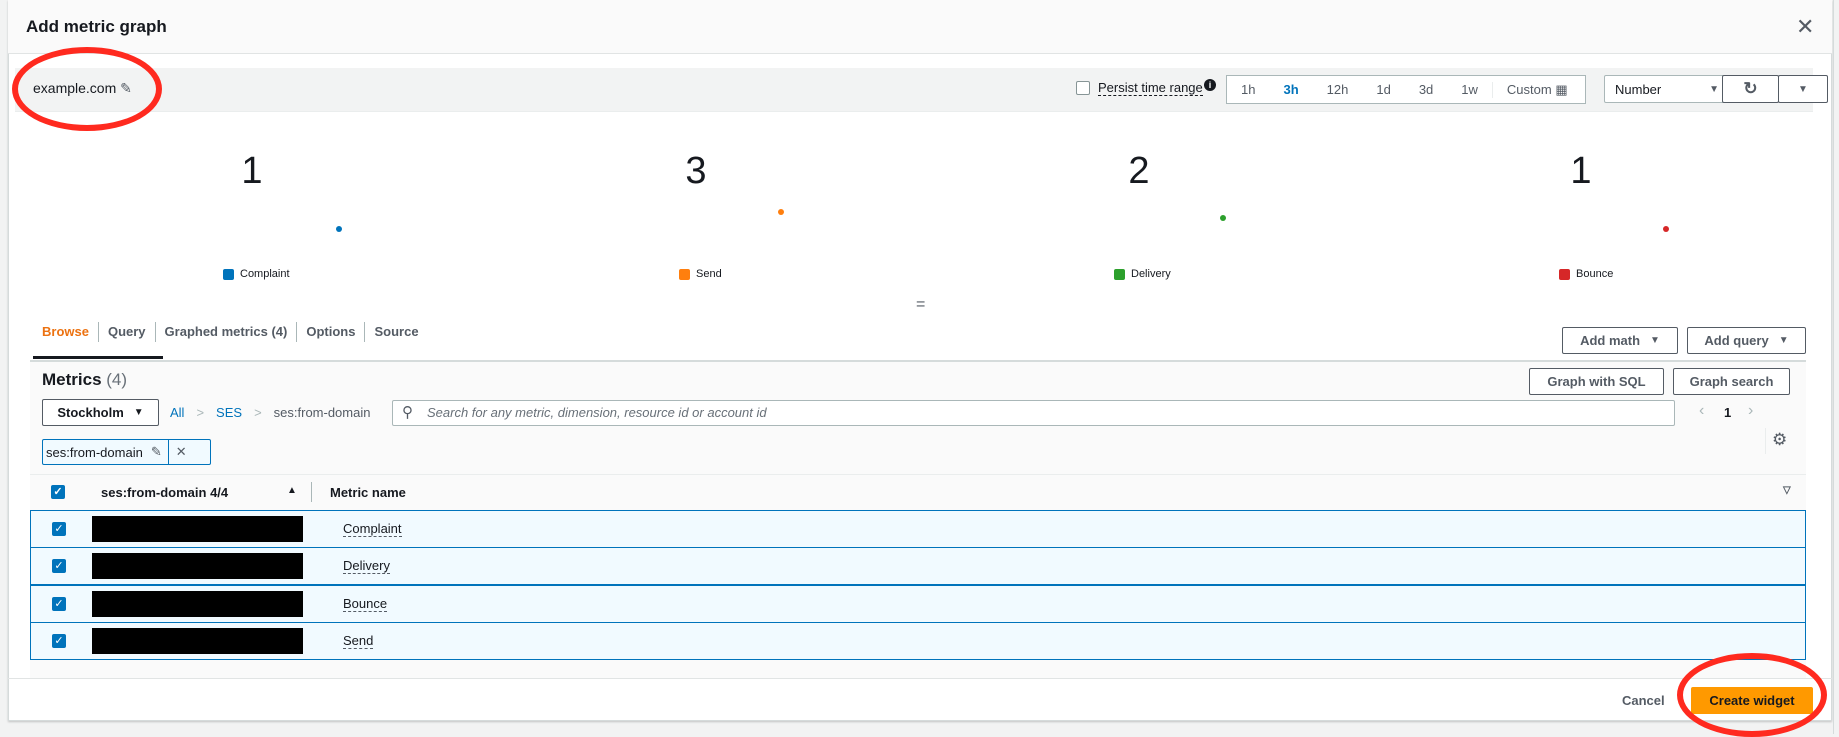  I want to click on legend-label: Send, so click(709, 274).